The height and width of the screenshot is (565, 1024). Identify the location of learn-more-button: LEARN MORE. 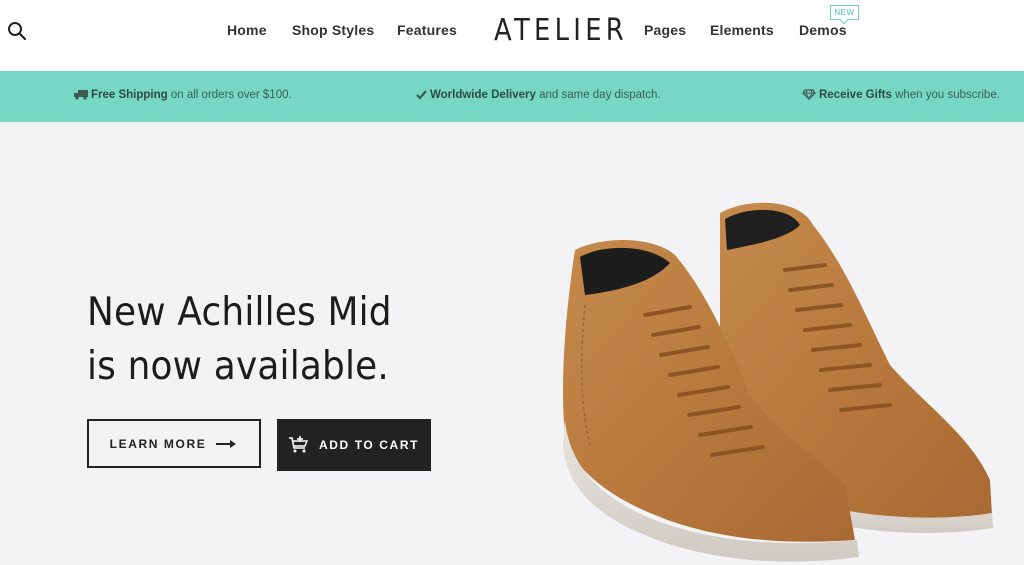
(174, 443).